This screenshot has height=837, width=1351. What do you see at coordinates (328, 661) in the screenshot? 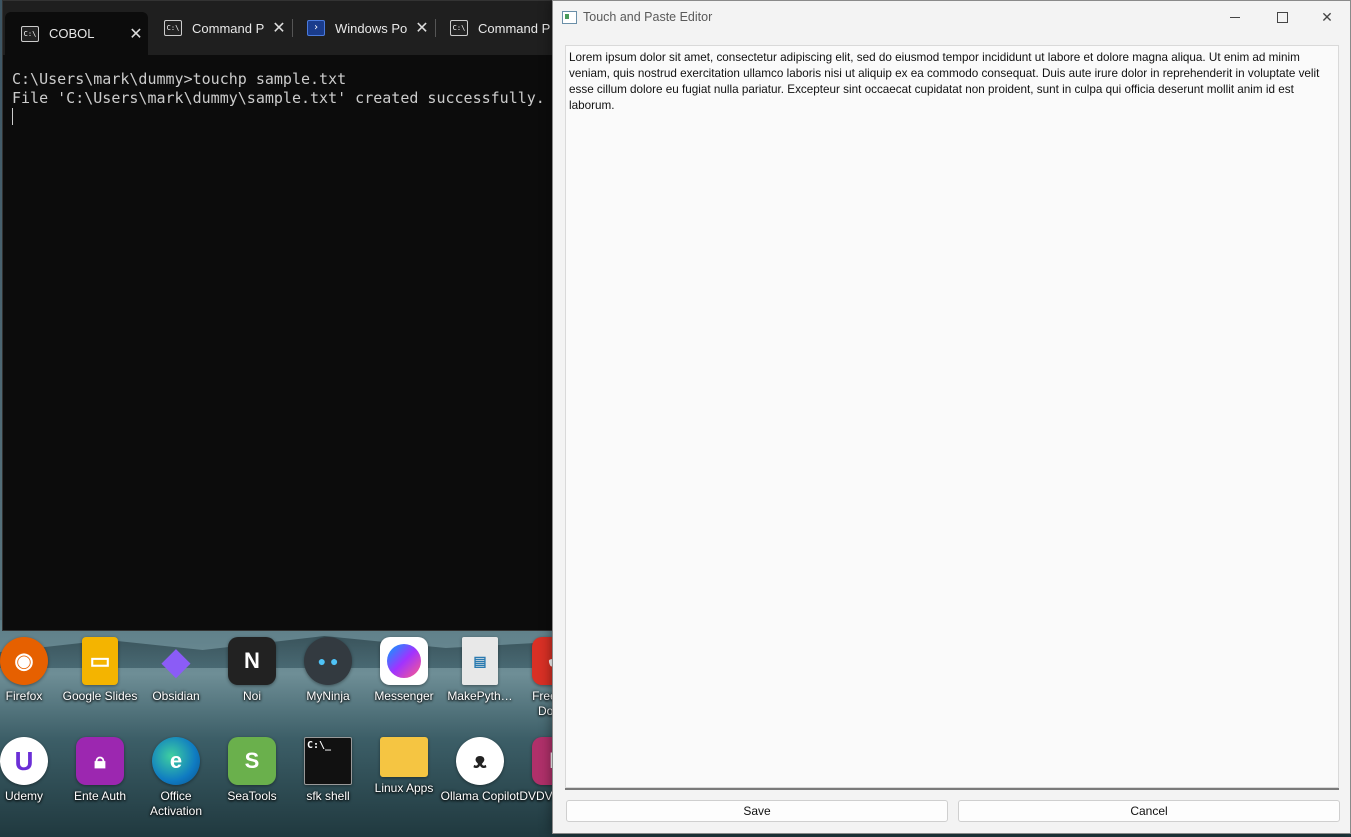
I see `ninja-icon: ● ●` at bounding box center [328, 661].